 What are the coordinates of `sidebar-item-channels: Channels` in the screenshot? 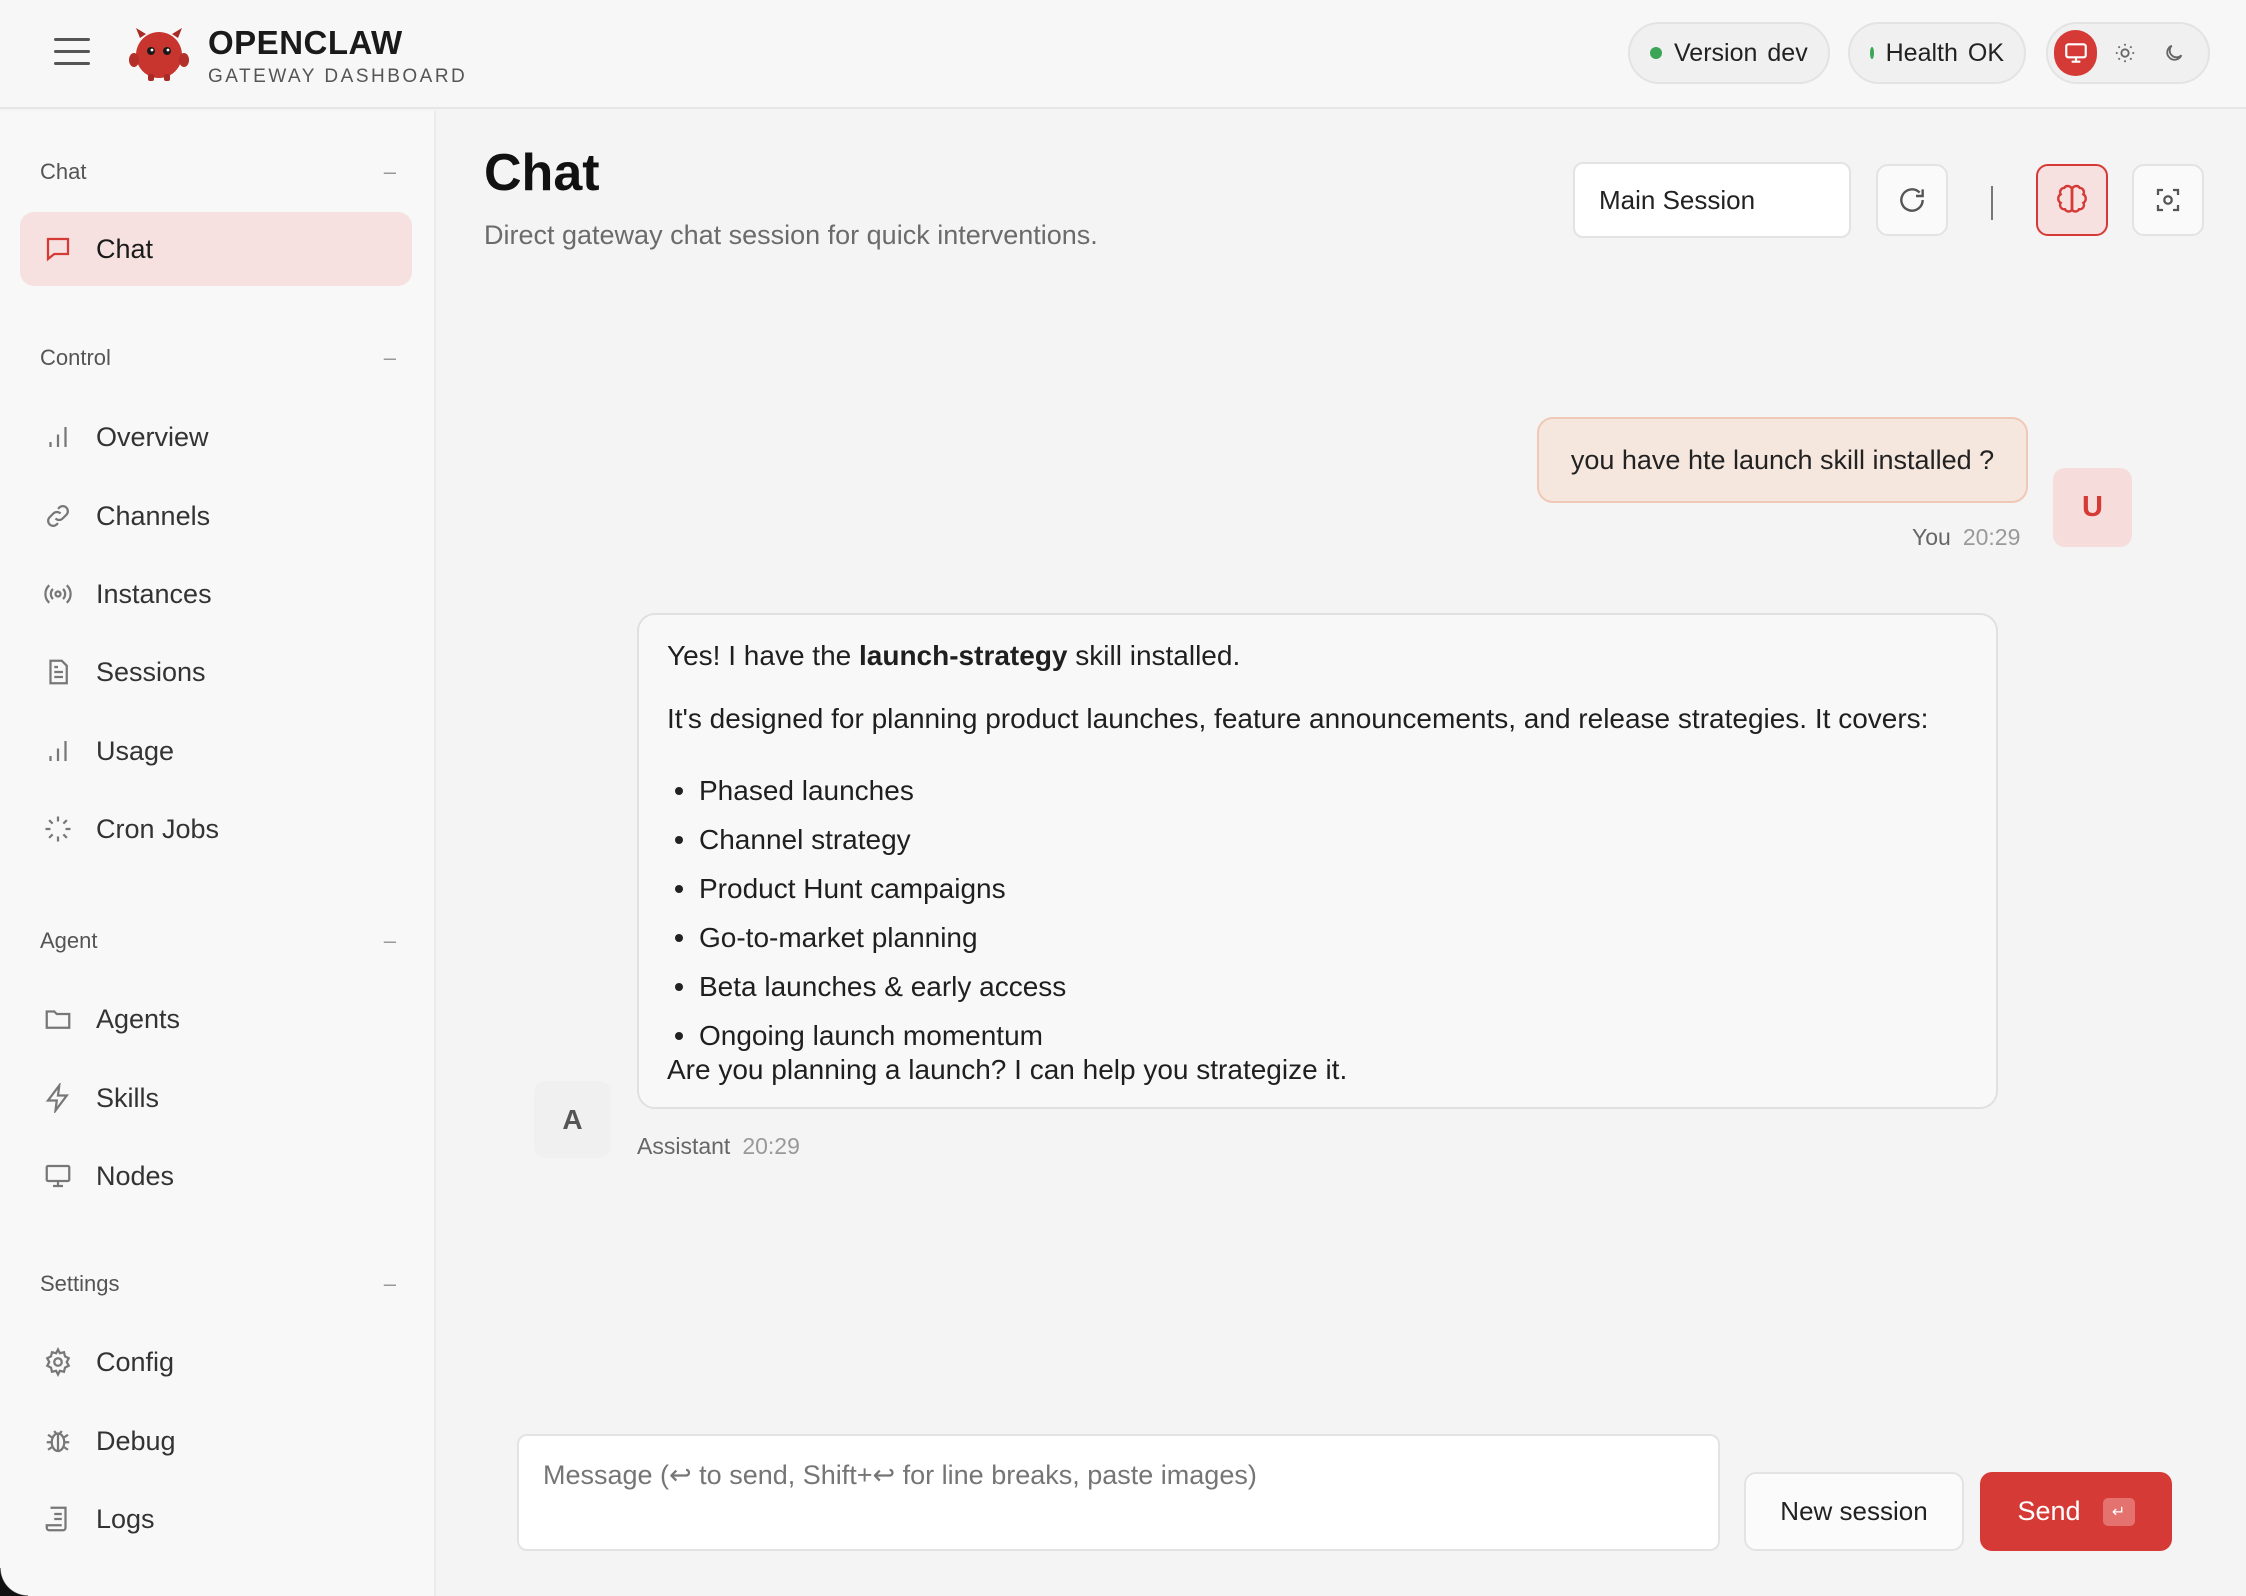 It's located at (216, 516).